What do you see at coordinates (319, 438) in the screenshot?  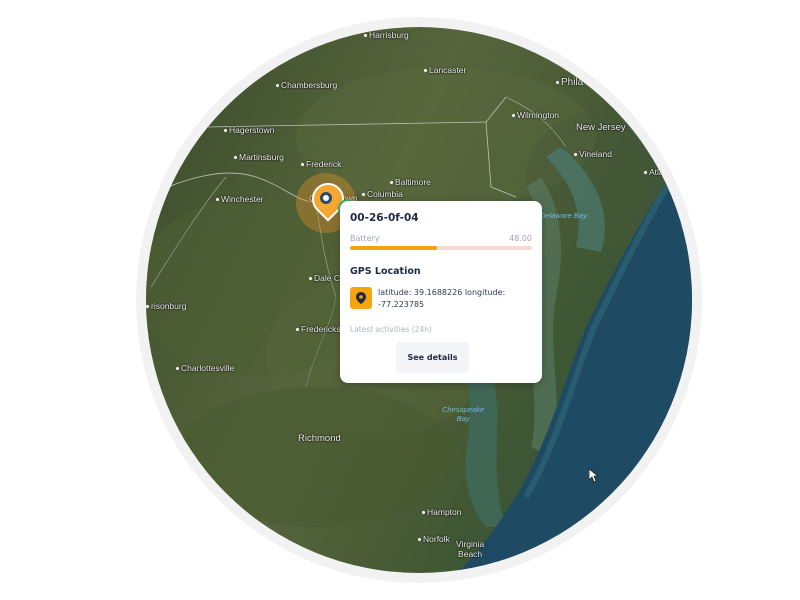 I see `city-label: Richmond` at bounding box center [319, 438].